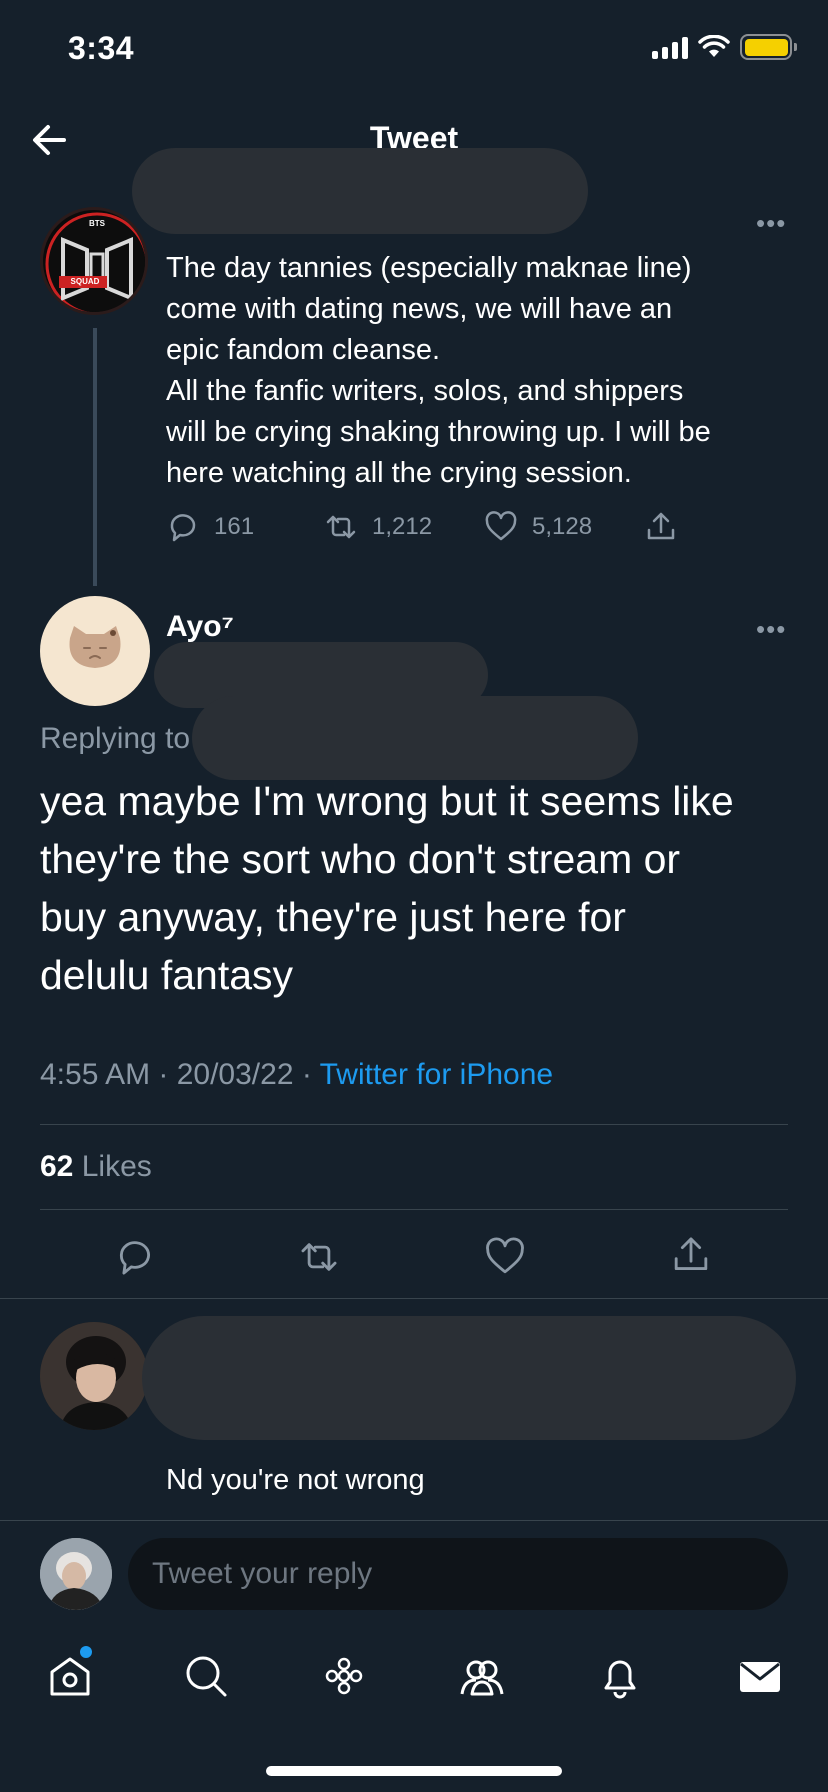  I want to click on tweet-source-link: Twitter for iPhone, so click(436, 1074).